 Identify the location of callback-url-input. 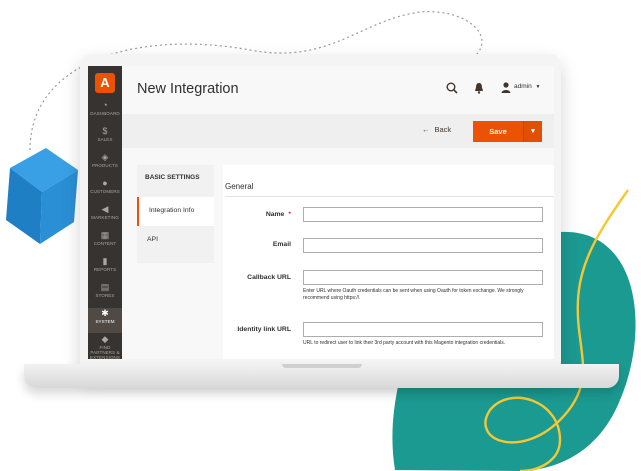
(423, 277).